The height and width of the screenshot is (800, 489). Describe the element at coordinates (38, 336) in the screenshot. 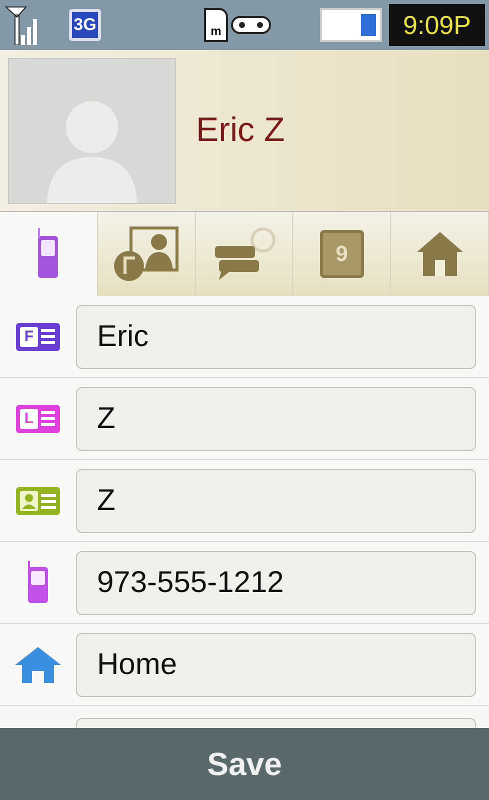

I see `name-card-icon: F` at that location.